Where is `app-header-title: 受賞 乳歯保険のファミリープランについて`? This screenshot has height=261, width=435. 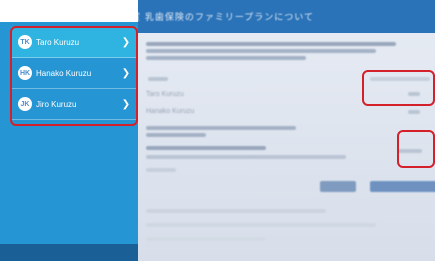 app-header-title: 受賞 乳歯保険のファミリープランについて is located at coordinates (217, 18).